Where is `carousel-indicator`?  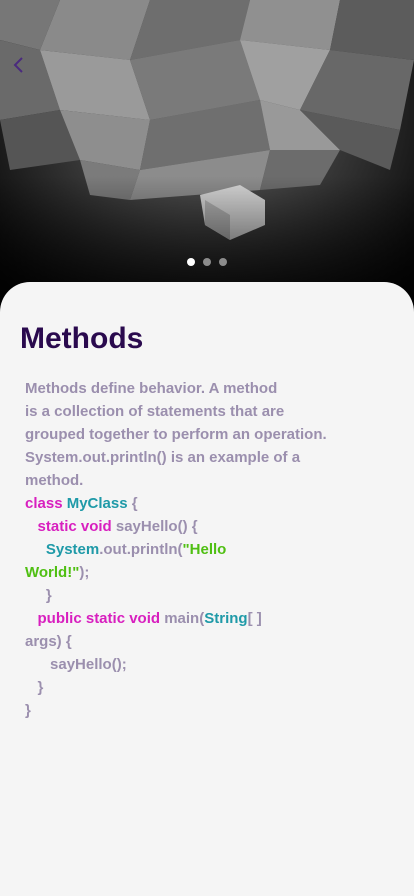 carousel-indicator is located at coordinates (207, 262).